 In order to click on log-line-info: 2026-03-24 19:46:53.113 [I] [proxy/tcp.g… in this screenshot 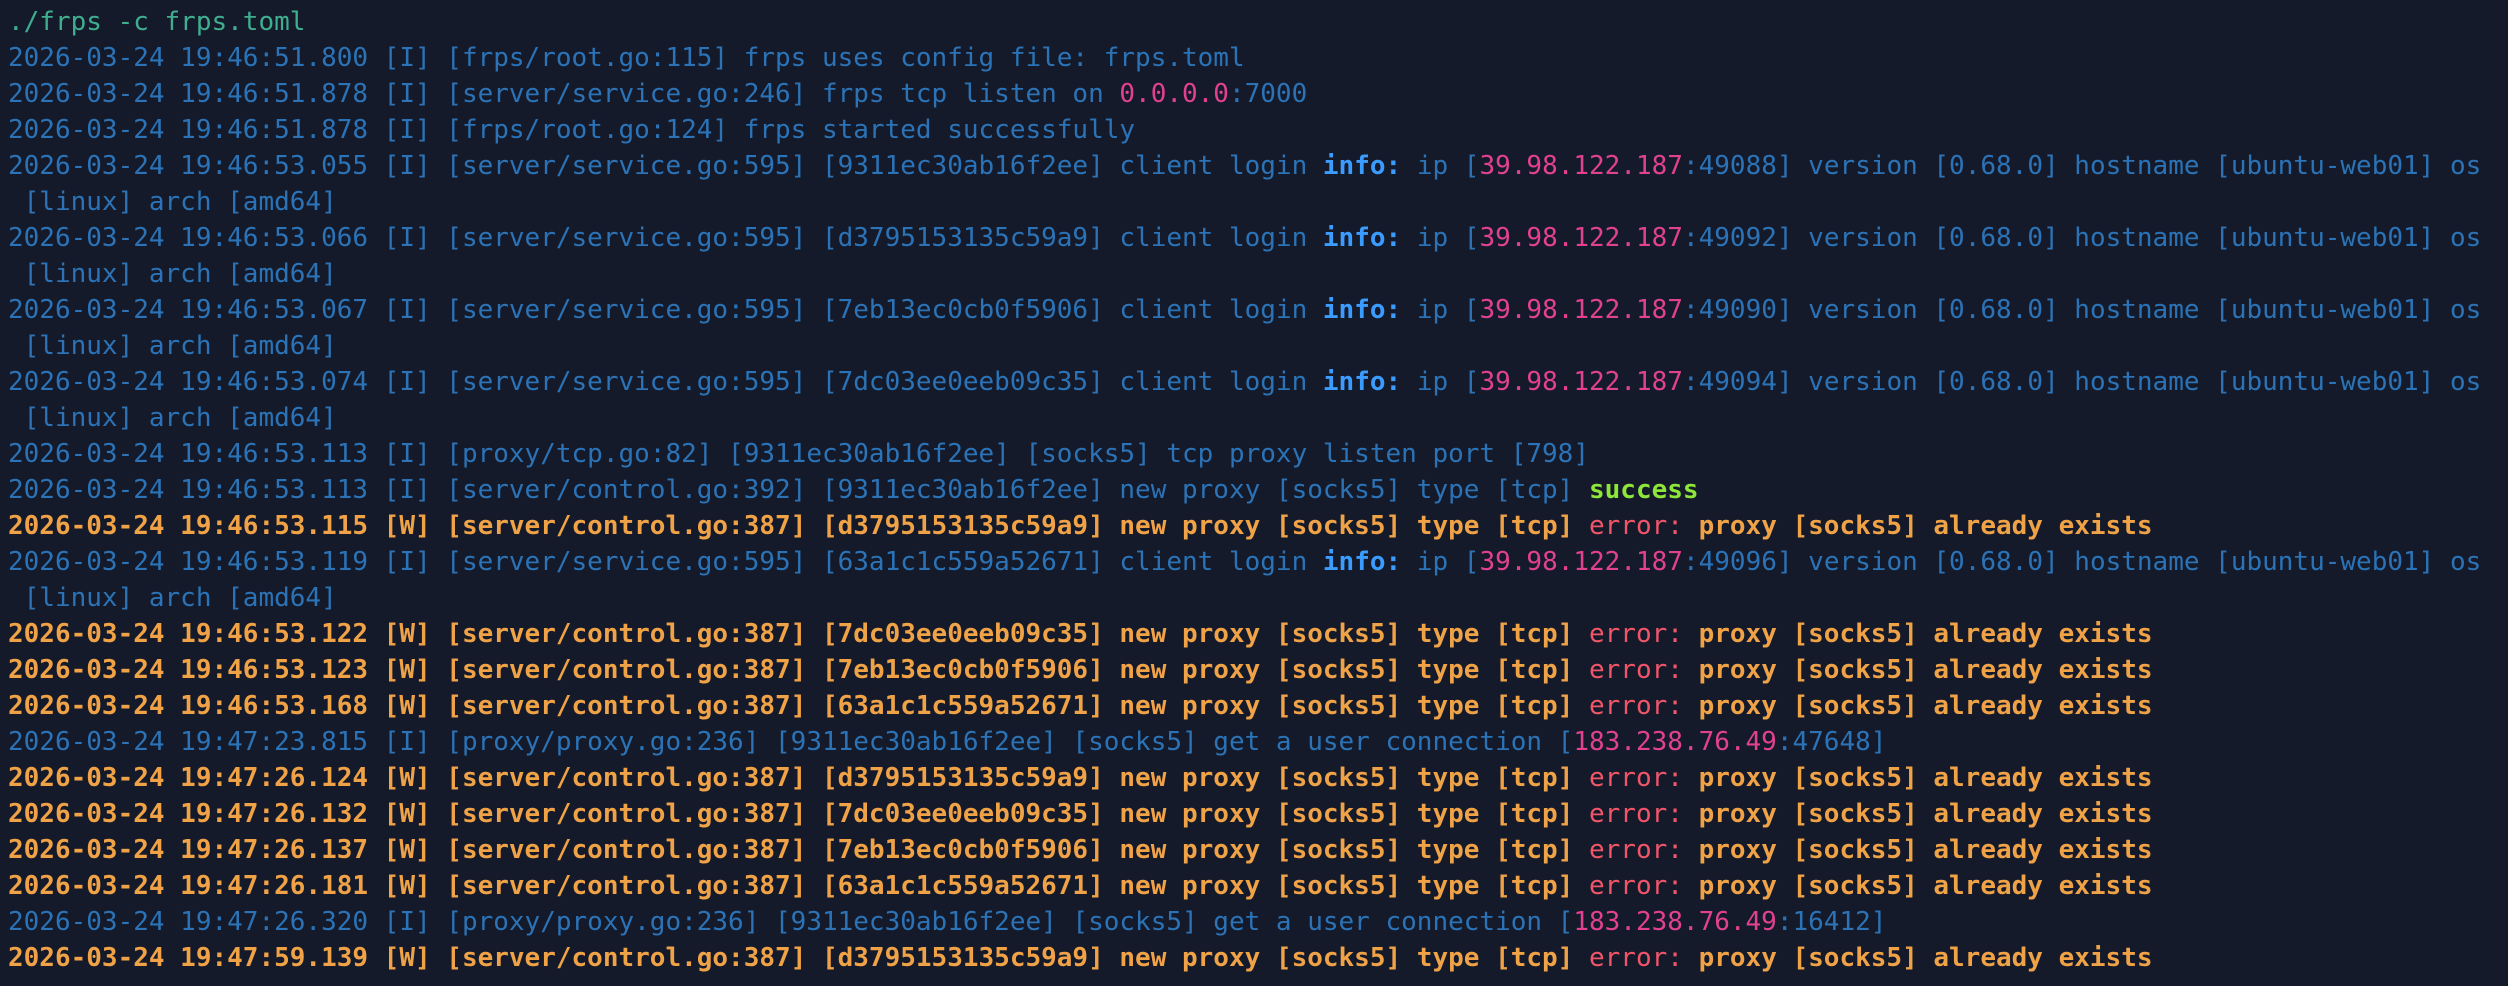, I will do `click(1258, 454)`.